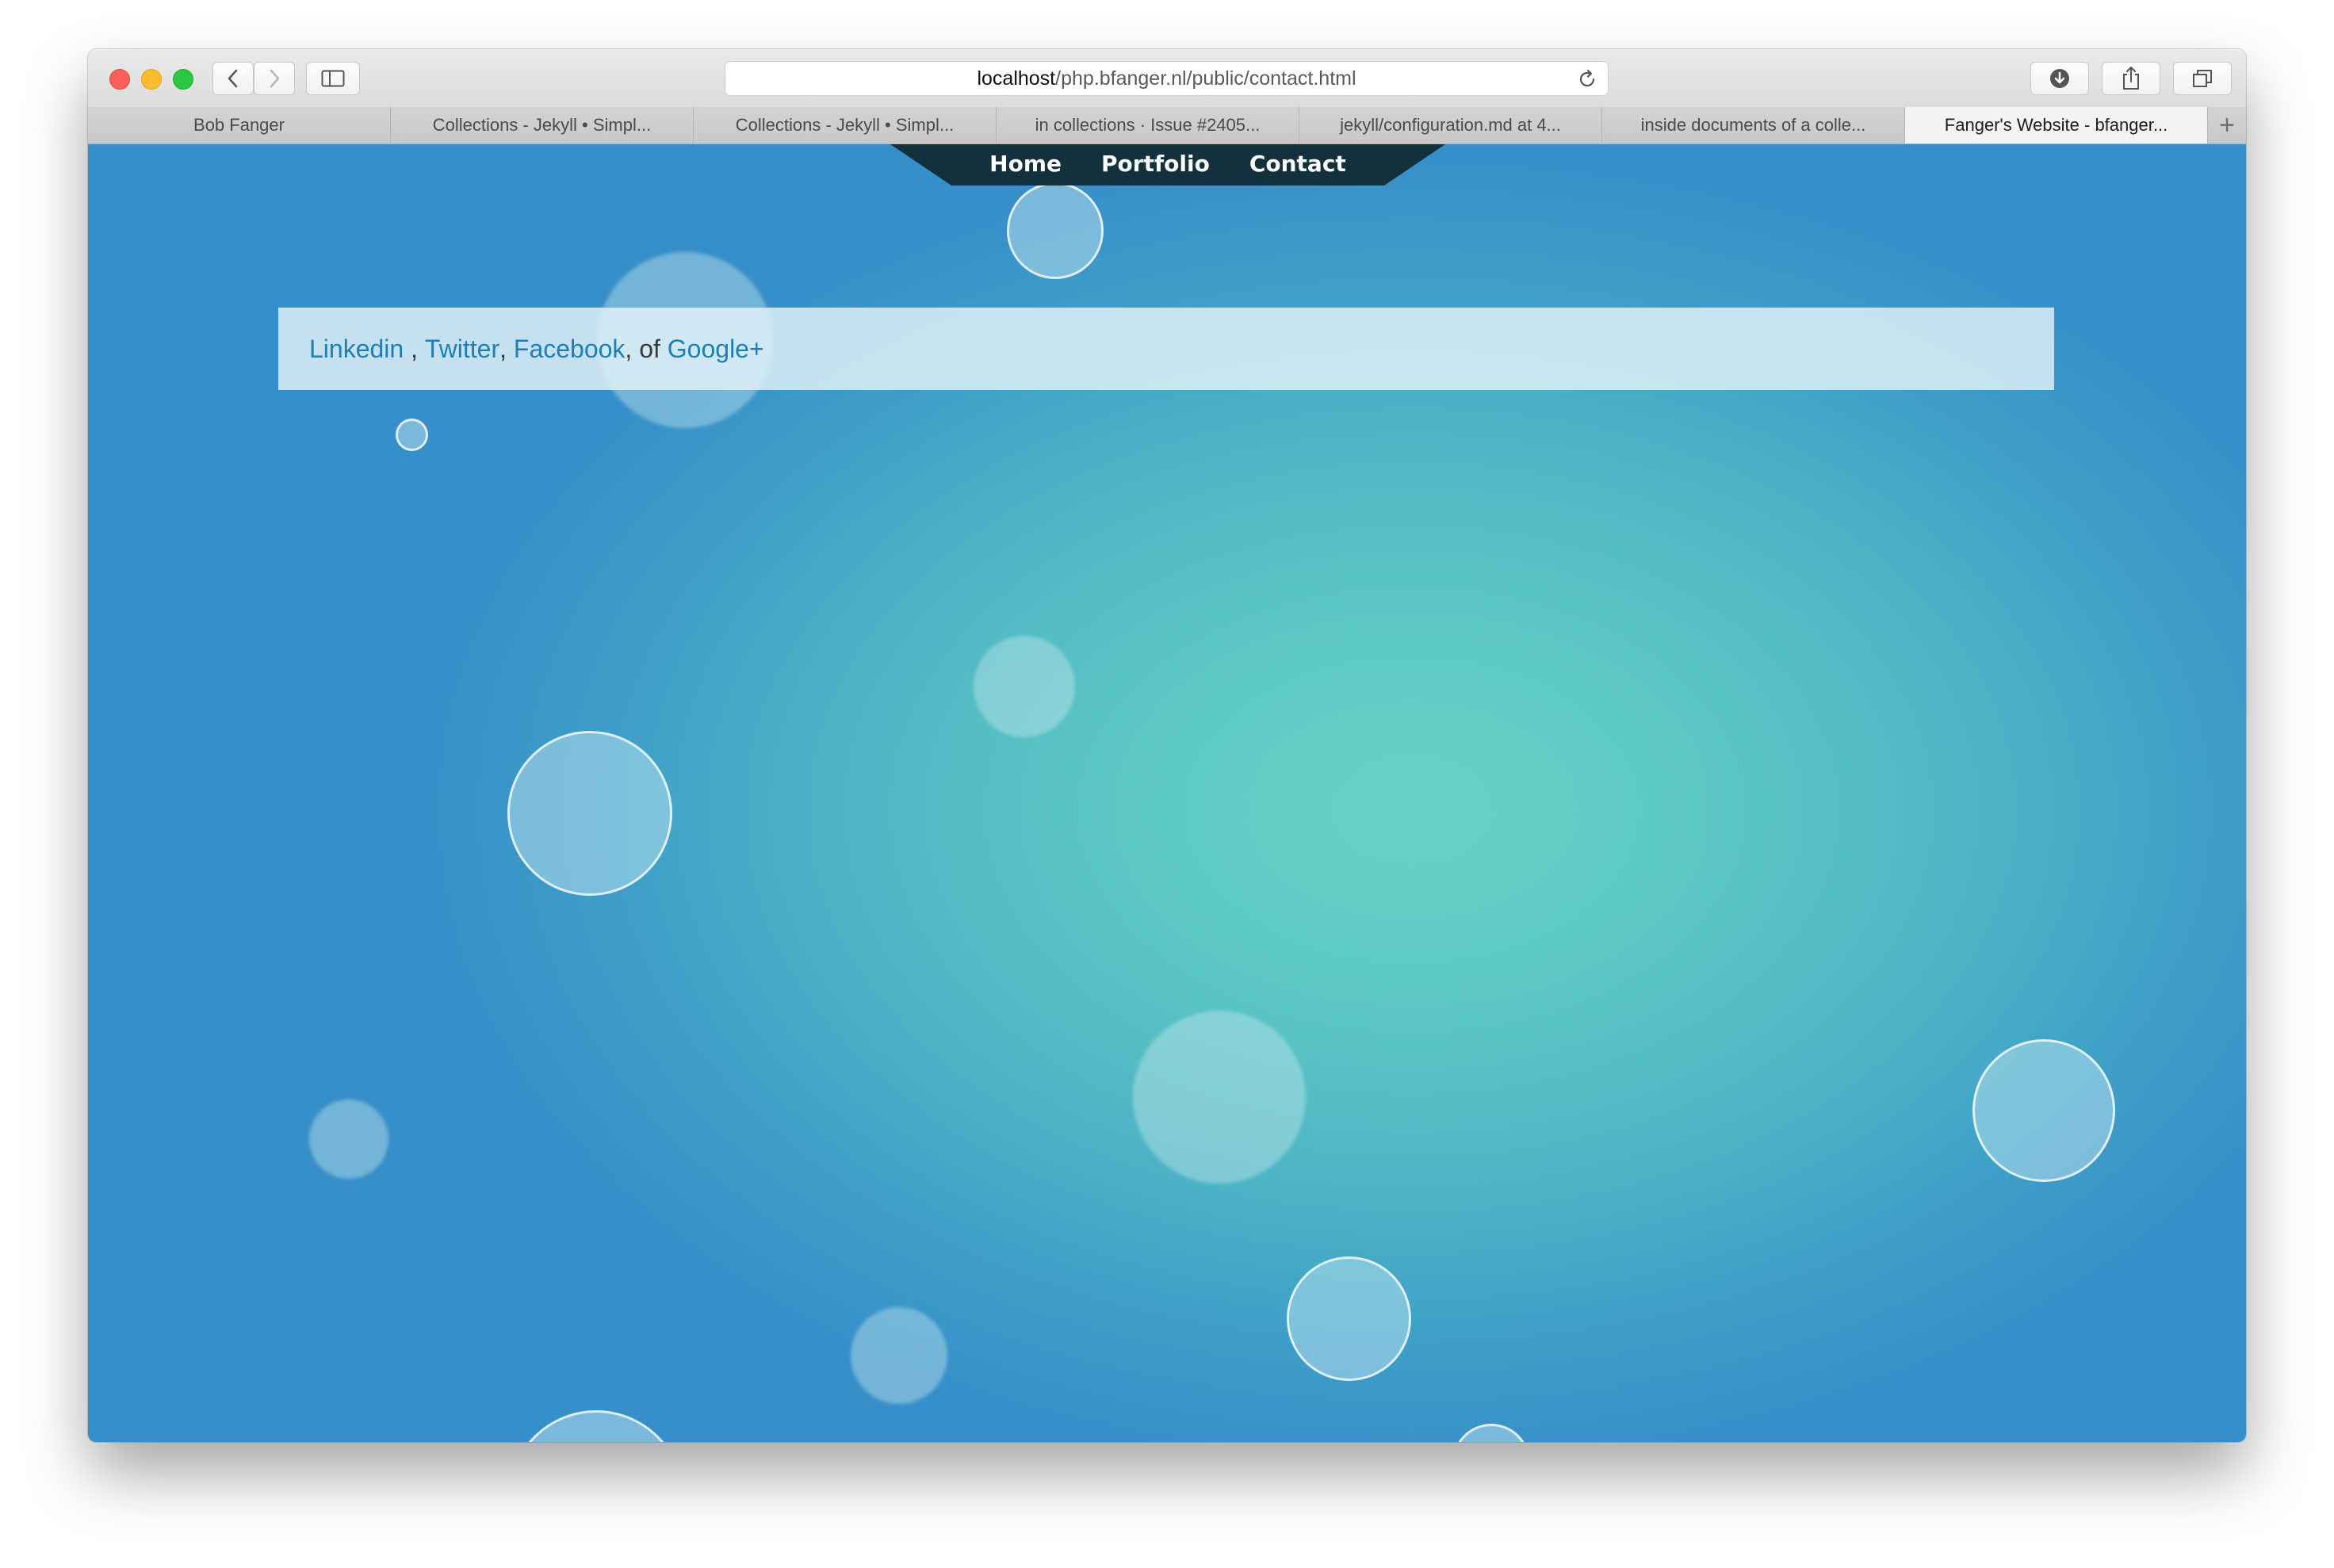 The height and width of the screenshot is (1568, 2334). What do you see at coordinates (152, 79) in the screenshot?
I see `minimize-window-button` at bounding box center [152, 79].